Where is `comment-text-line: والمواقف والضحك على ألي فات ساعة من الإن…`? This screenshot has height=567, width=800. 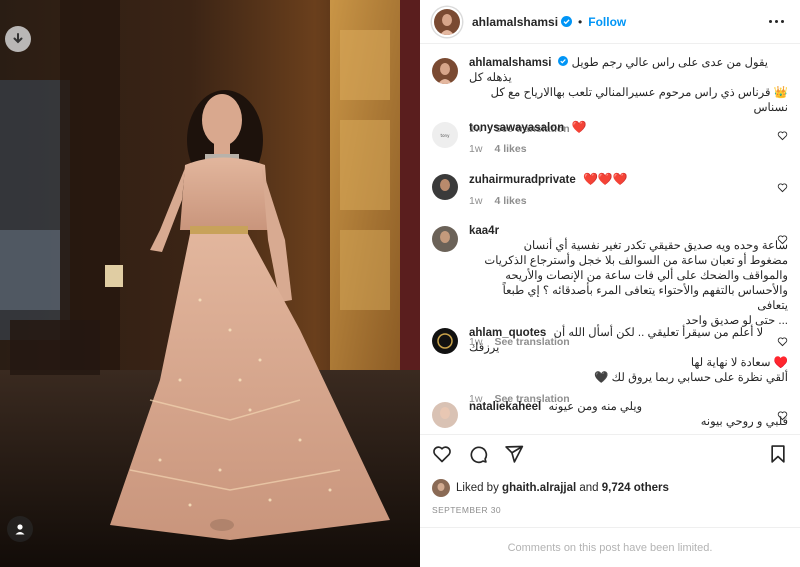 comment-text-line: والمواقف والضحك على ألي فات ساعة من الإن… is located at coordinates (646, 276).